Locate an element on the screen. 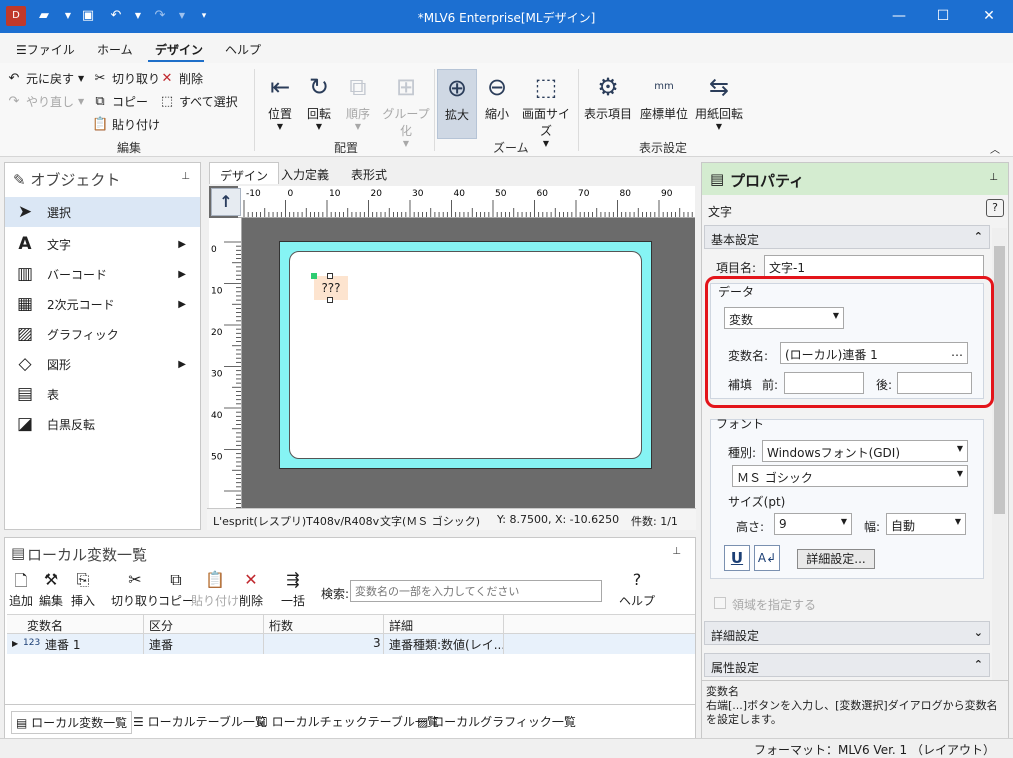  section-basic-settings: 基本設定 ⌃ is located at coordinates (847, 237).